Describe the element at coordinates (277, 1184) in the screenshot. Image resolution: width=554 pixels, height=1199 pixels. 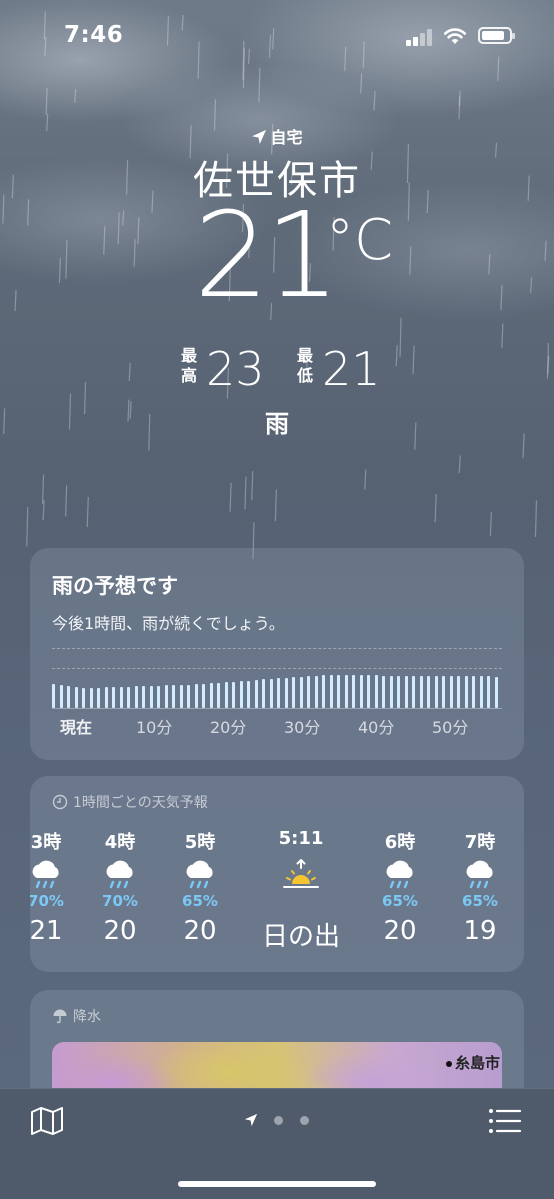
I see `home-indicator` at that location.